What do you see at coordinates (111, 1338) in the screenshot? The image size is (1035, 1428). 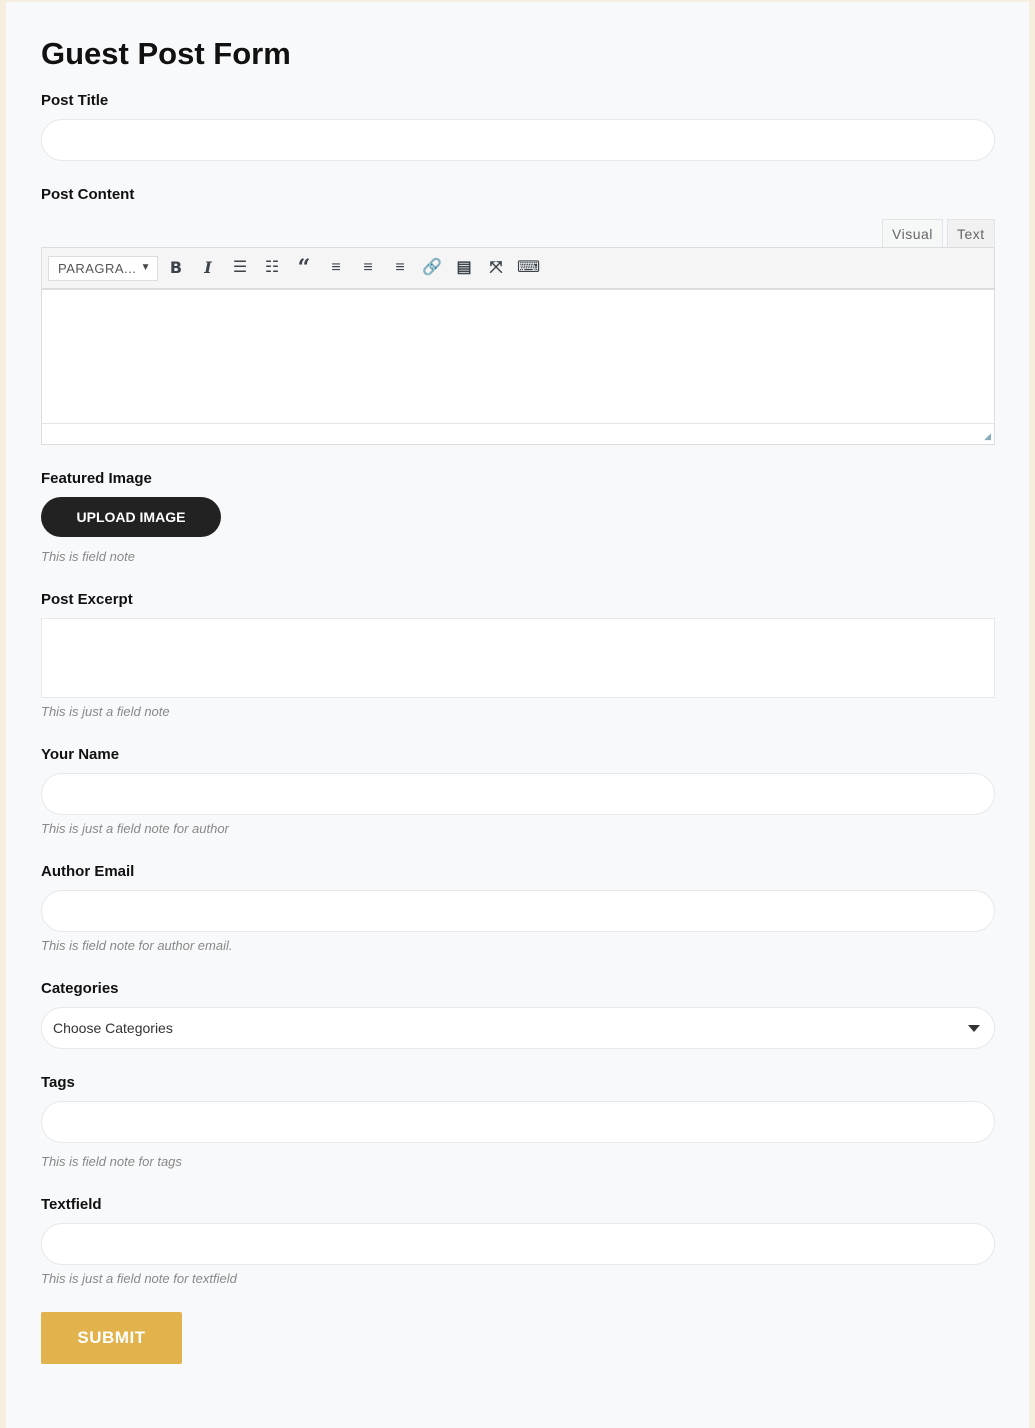 I see `submit-button: SUBMIT` at bounding box center [111, 1338].